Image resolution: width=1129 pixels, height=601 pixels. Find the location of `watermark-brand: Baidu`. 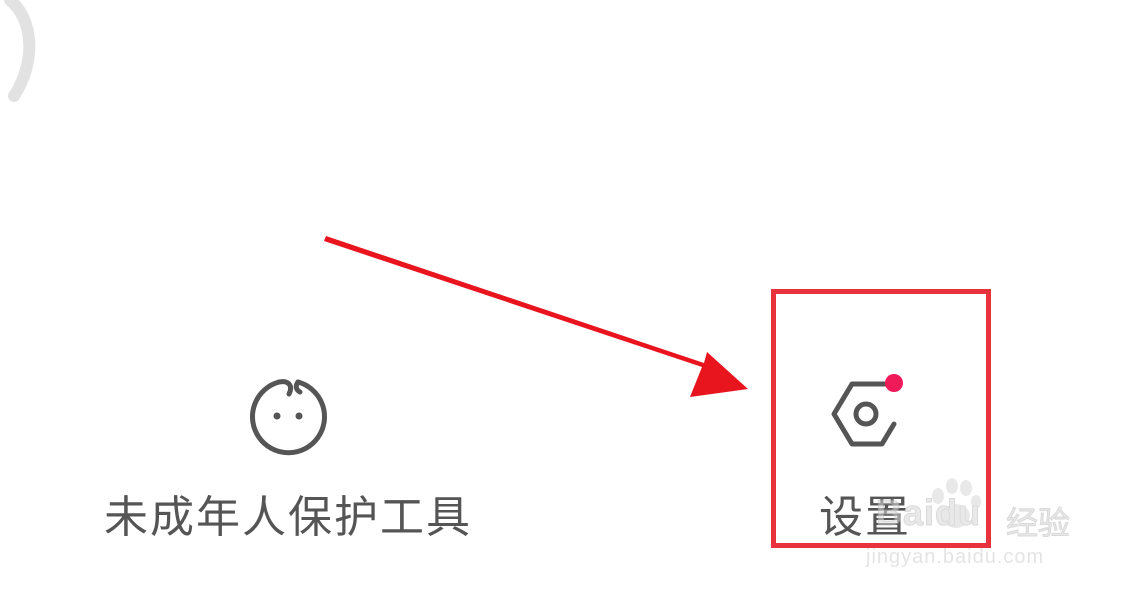

watermark-brand: Baidu is located at coordinates (928, 513).